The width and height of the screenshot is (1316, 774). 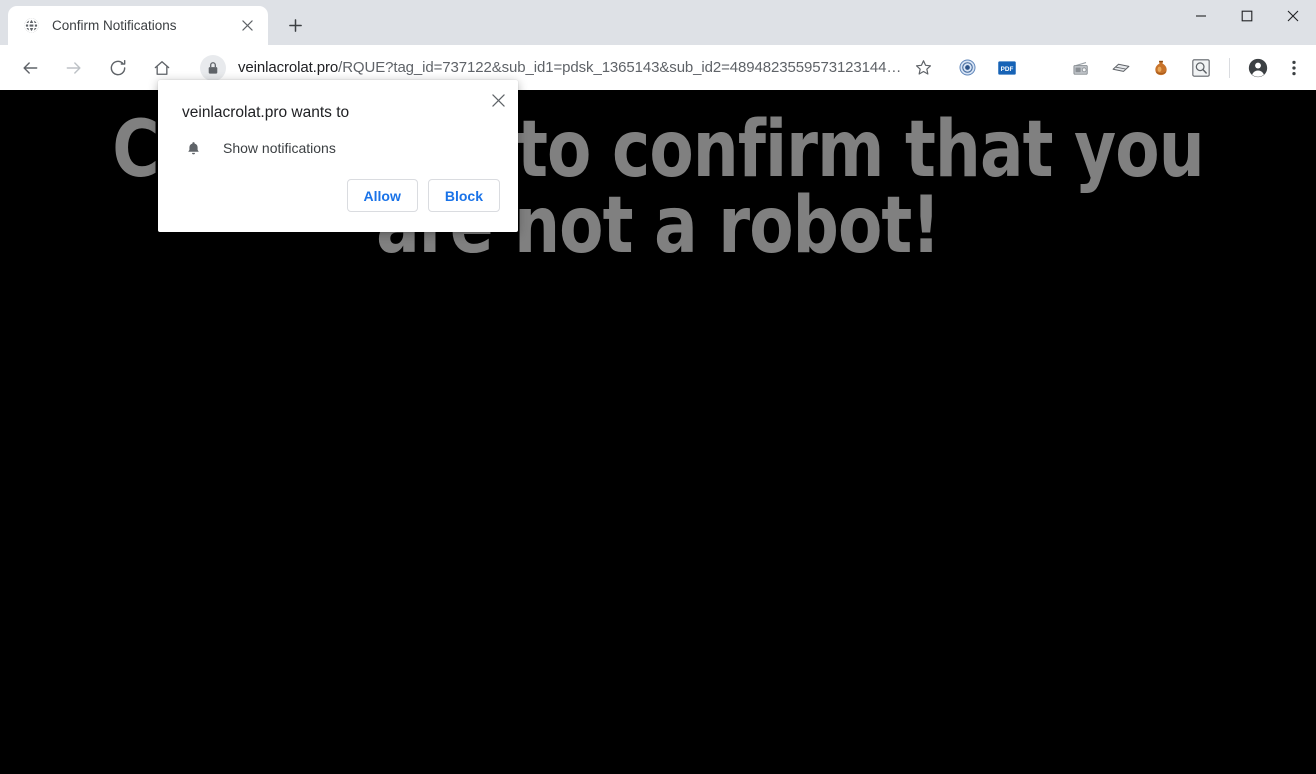 I want to click on tab-close-icon, so click(x=247, y=26).